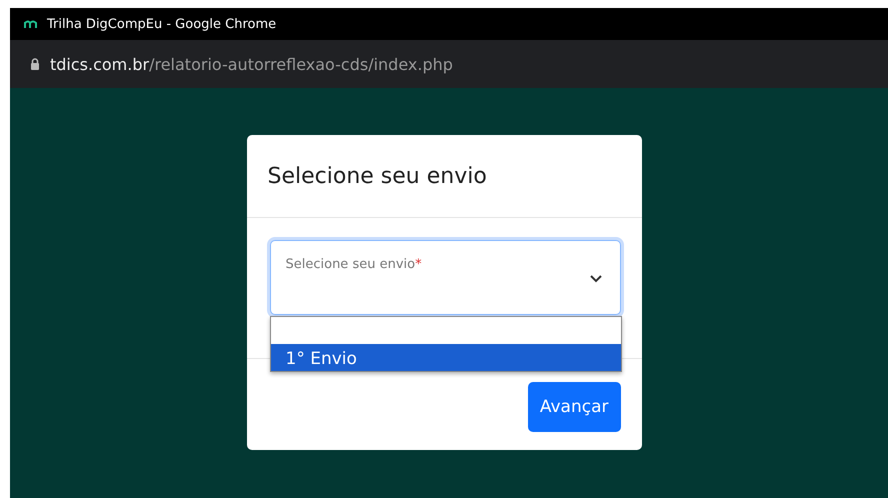 The height and width of the screenshot is (498, 888). I want to click on chevron-down-icon, so click(596, 279).